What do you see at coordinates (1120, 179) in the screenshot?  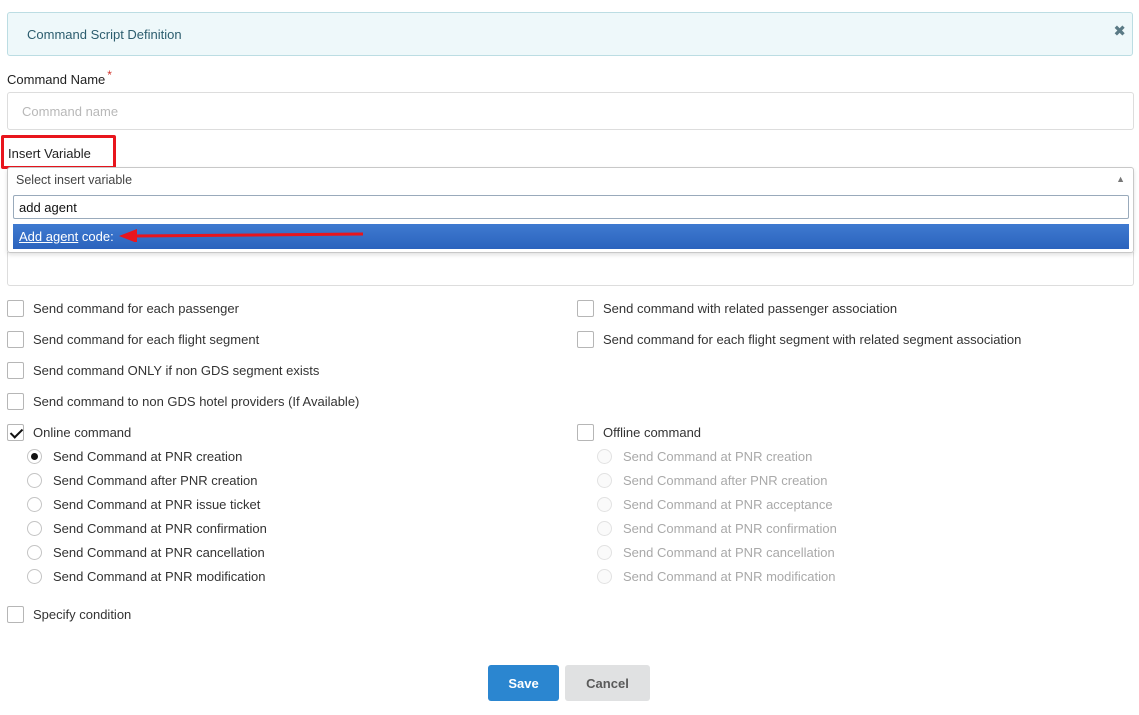 I see `caret-up-icon: ▲` at bounding box center [1120, 179].